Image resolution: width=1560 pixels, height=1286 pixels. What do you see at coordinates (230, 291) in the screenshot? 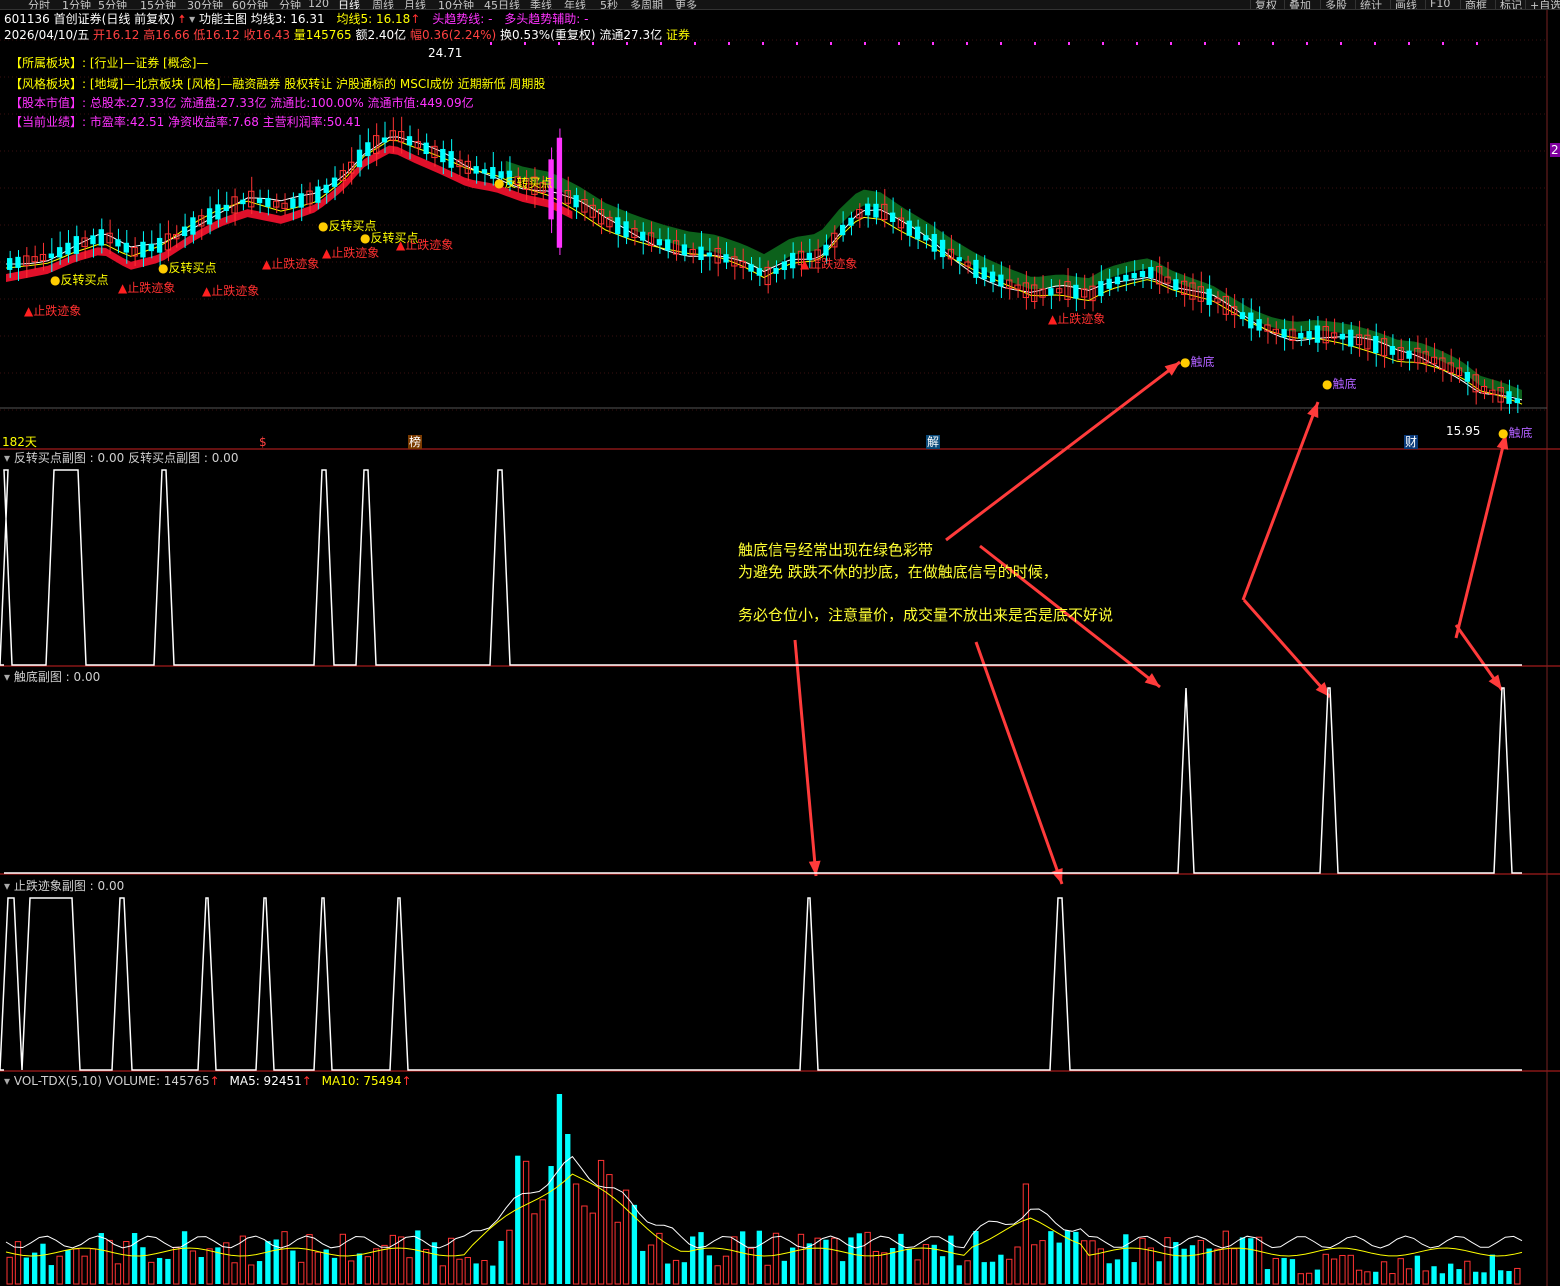
I see `stop-signal-2: ▲止跌迹象` at bounding box center [230, 291].